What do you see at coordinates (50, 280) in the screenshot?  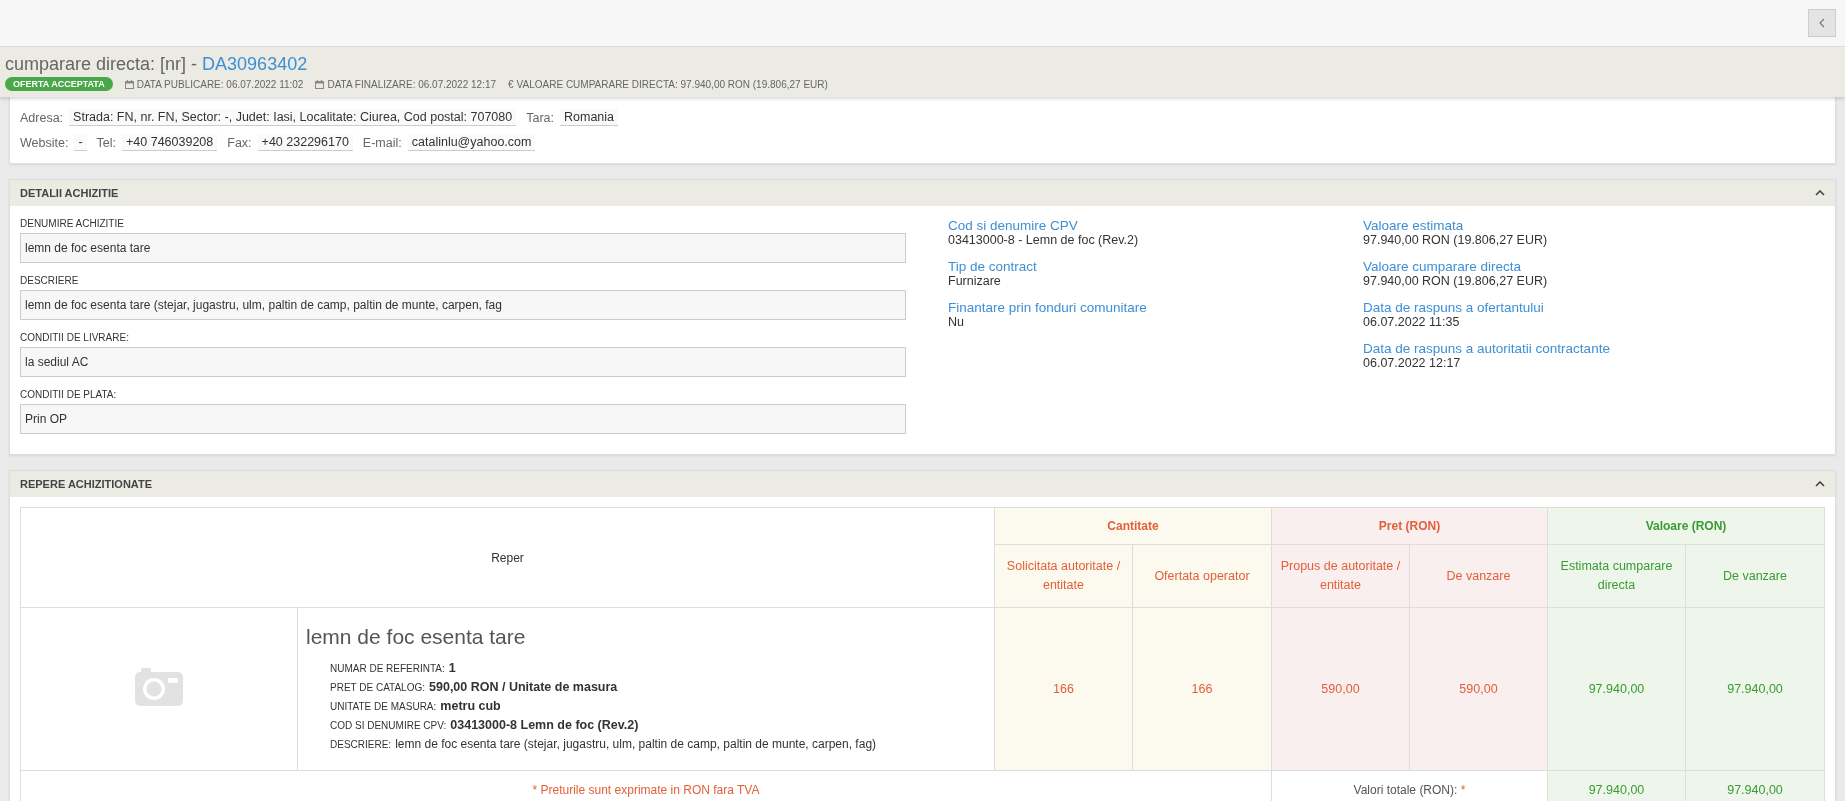 I see `field-label: DESCRIERE` at bounding box center [50, 280].